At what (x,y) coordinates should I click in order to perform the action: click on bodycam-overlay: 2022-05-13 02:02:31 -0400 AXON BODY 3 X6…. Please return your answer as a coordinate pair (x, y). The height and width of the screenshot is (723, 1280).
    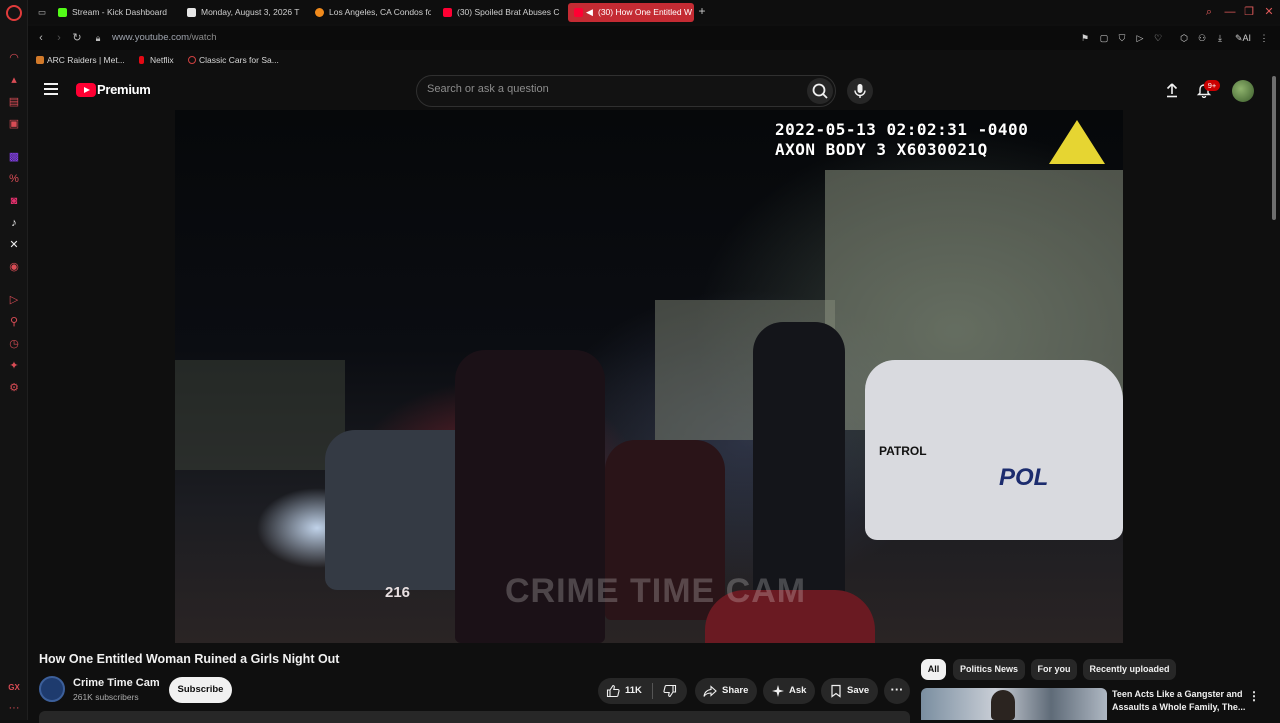
    Looking at the image, I should click on (901, 140).